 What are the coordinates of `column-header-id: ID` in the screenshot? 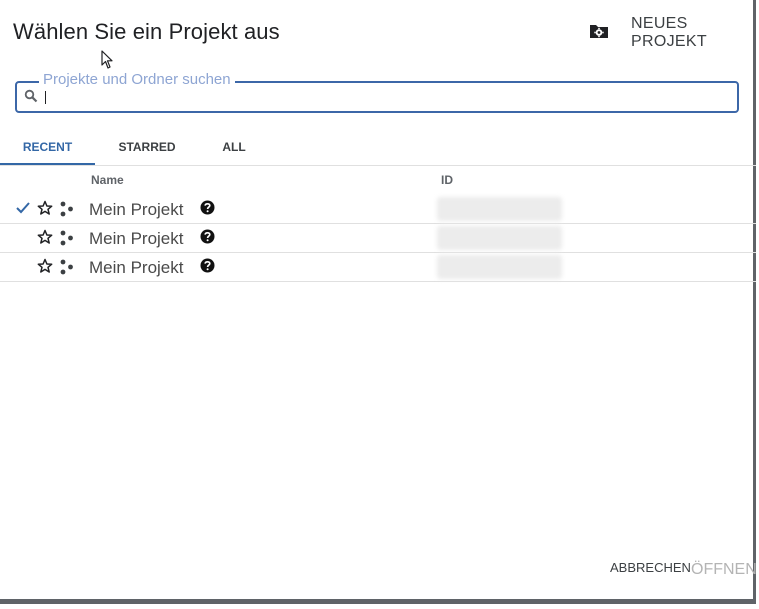 It's located at (447, 180).